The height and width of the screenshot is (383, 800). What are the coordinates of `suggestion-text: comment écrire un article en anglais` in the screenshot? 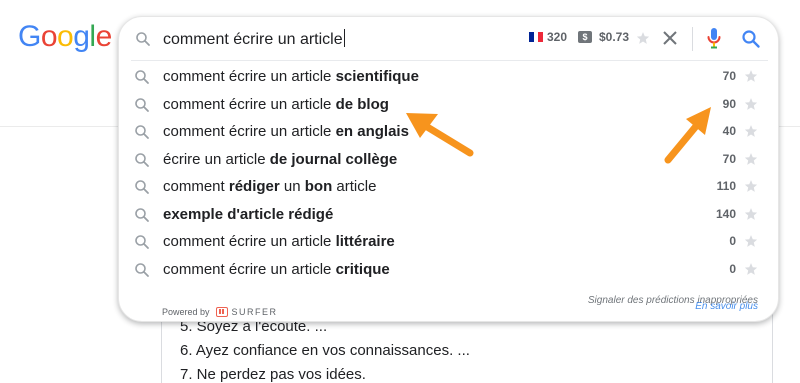 It's located at (286, 132).